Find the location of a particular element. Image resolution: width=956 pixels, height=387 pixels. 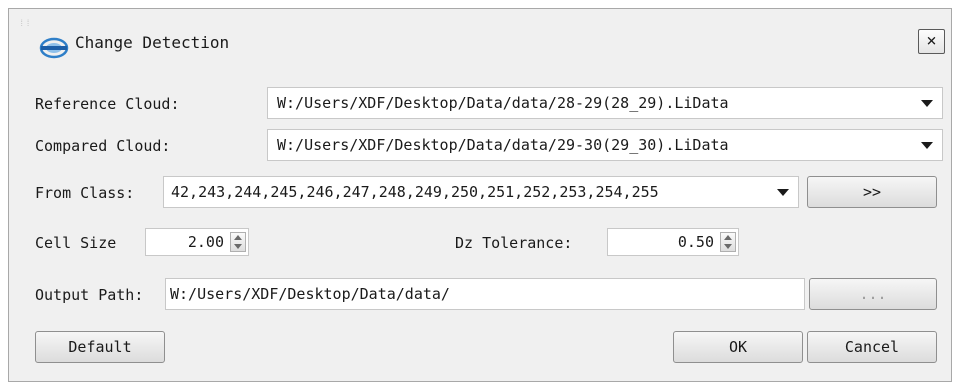

cancel-button: Cancel is located at coordinates (872, 347).